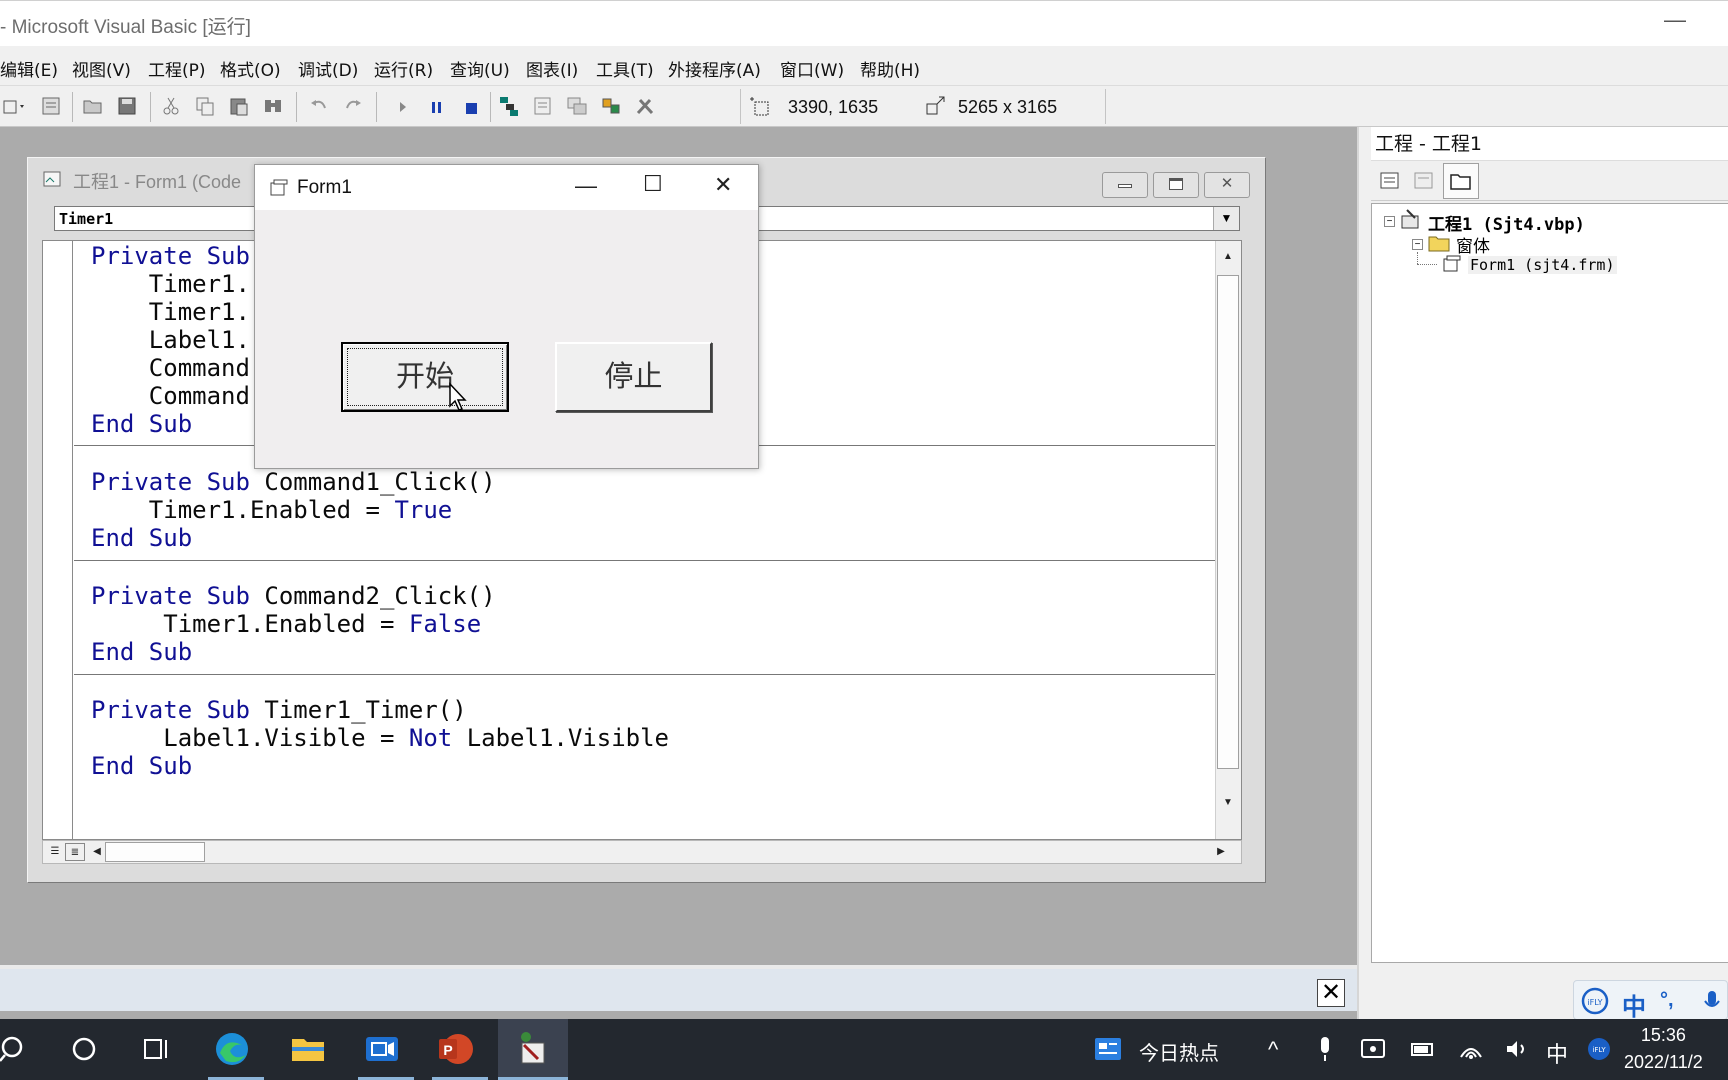  I want to click on ime-punctuation-icon: °,, so click(1667, 1000).